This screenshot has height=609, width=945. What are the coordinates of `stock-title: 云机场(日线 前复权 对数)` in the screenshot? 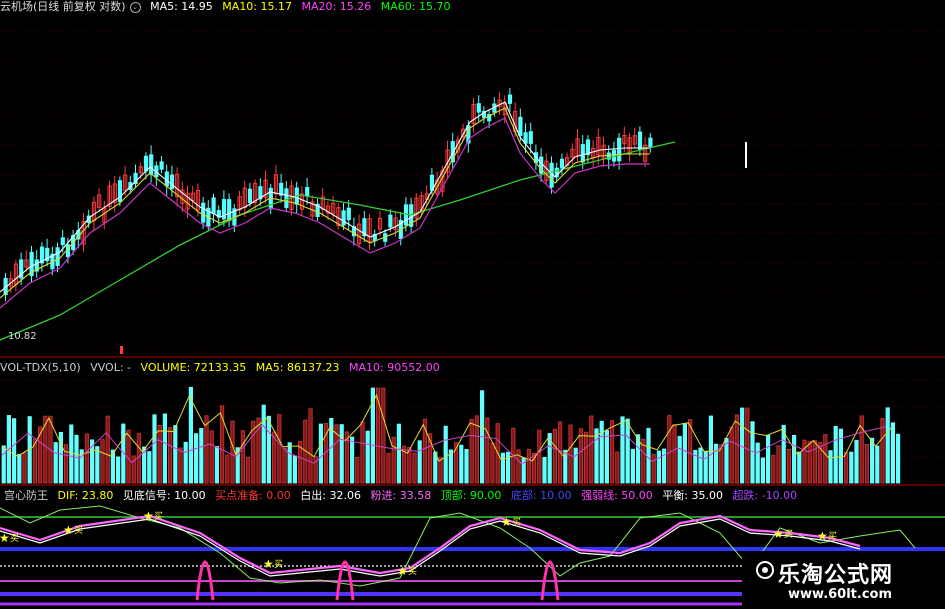 It's located at (63, 6).